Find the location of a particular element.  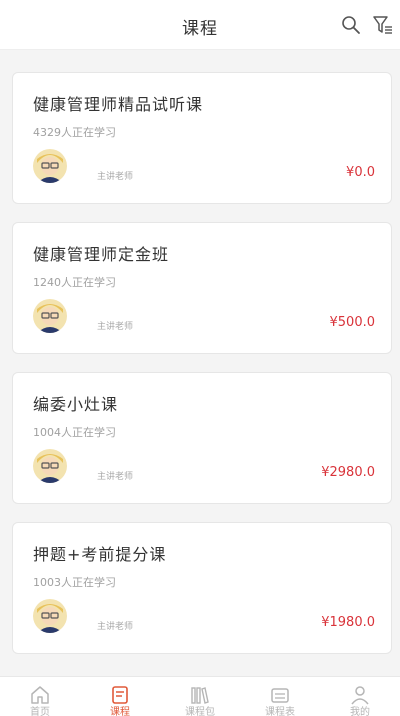

course-title: 健康管理师精品试听课 is located at coordinates (118, 104).